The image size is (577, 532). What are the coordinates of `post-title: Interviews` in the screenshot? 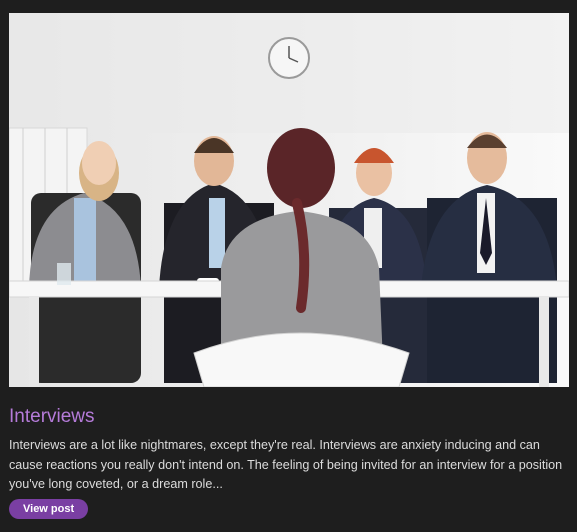 It's located at (52, 417).